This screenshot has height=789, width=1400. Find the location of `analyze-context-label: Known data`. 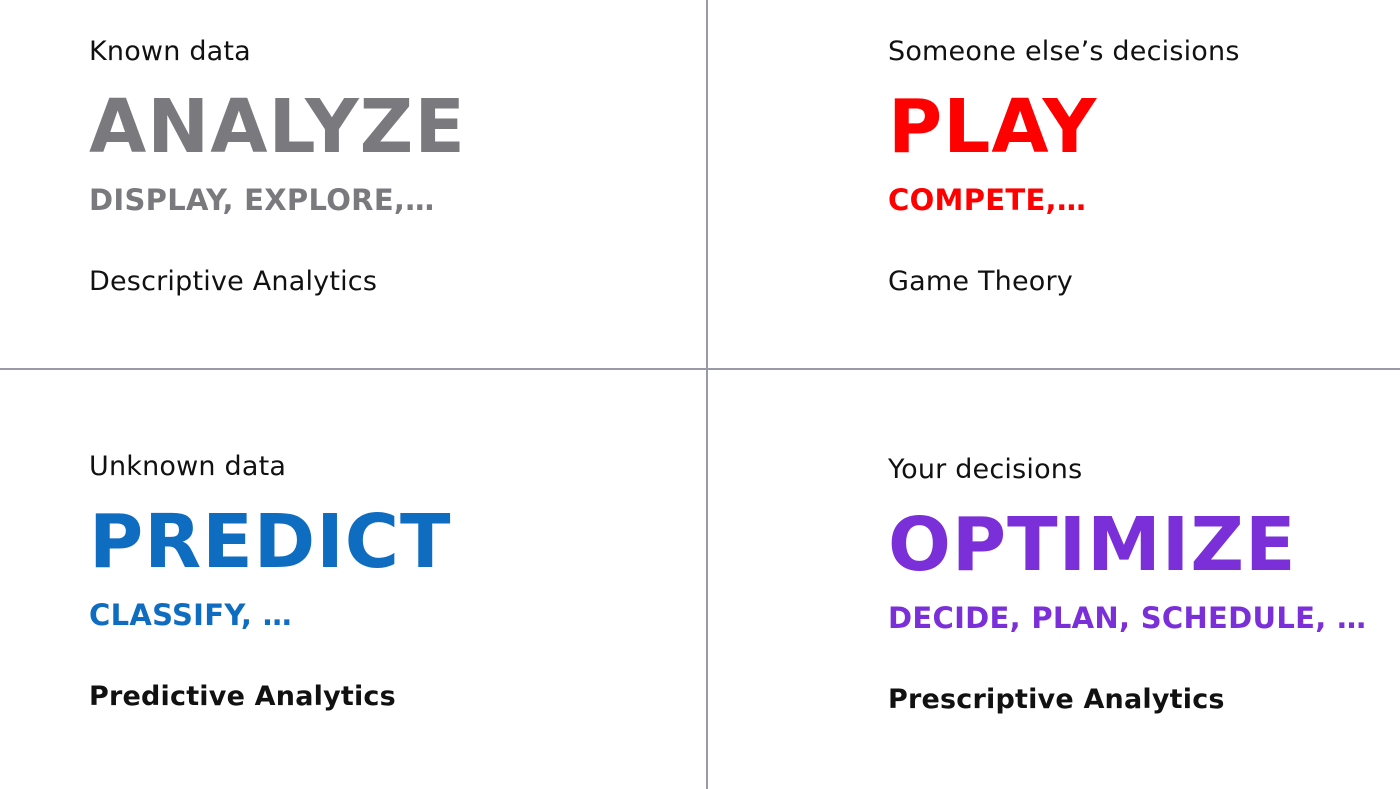

analyze-context-label: Known data is located at coordinates (170, 51).